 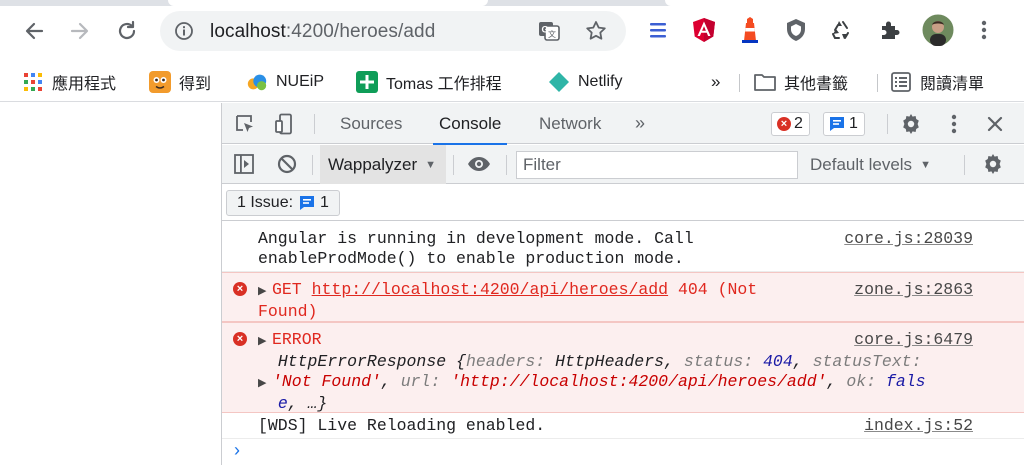 I want to click on close-devtools-icon, so click(x=995, y=124).